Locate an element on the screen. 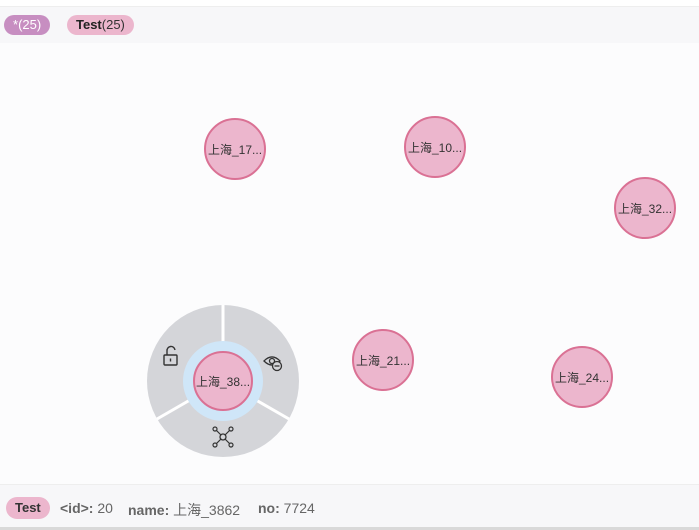  legend-all-count: (25) is located at coordinates (30, 24).